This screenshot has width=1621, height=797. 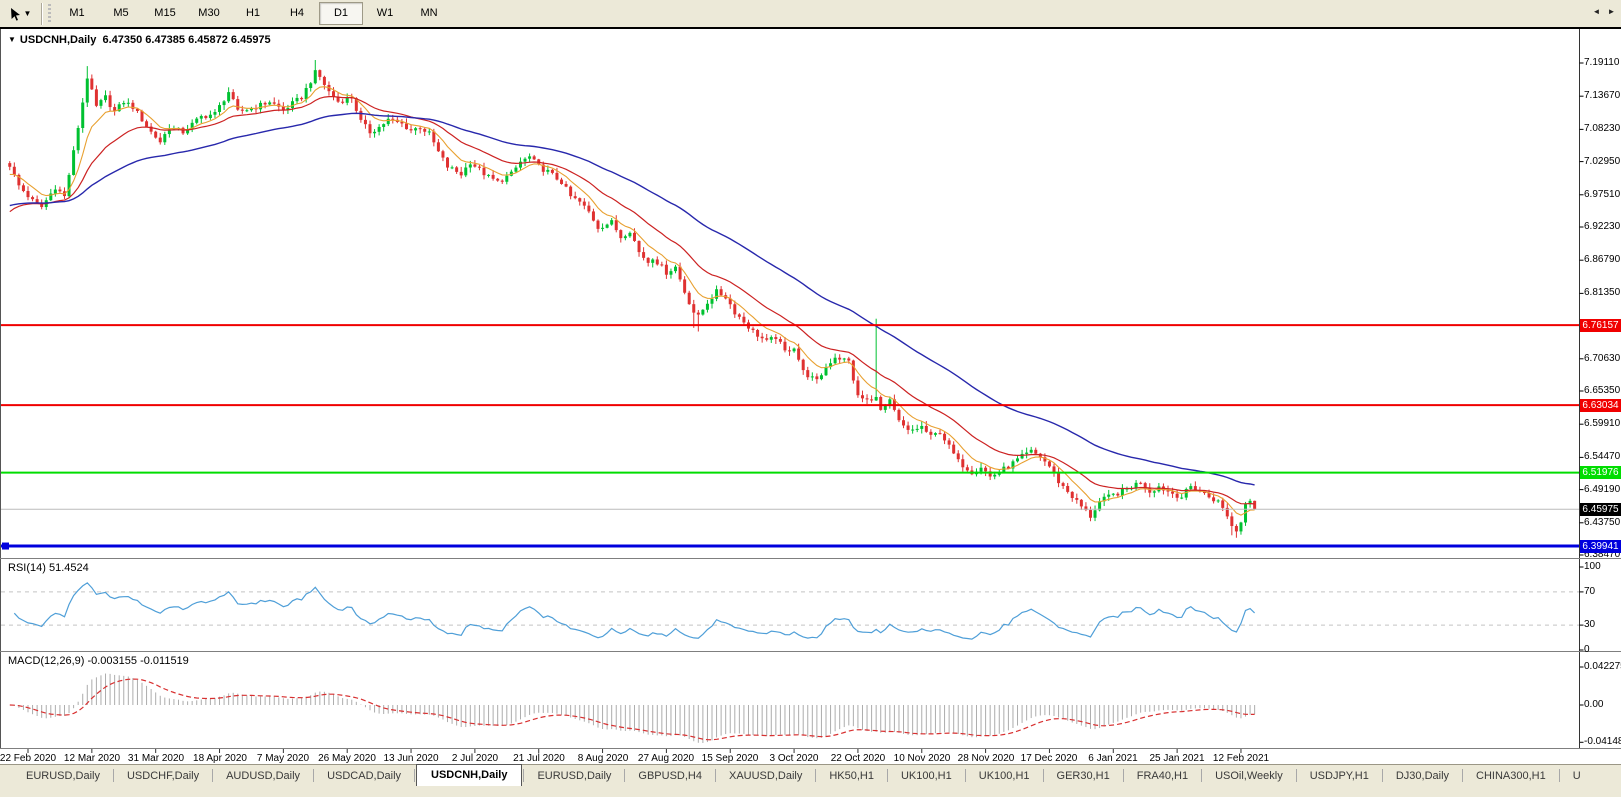 I want to click on price-level-badge: 6.76157, so click(x=1600, y=325).